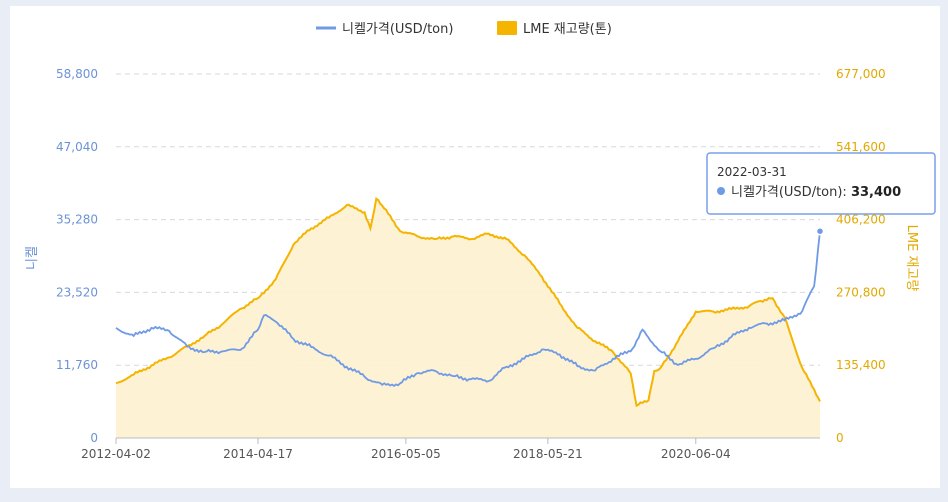  I want to click on y-left-tick-label: 58,800, so click(77, 74).